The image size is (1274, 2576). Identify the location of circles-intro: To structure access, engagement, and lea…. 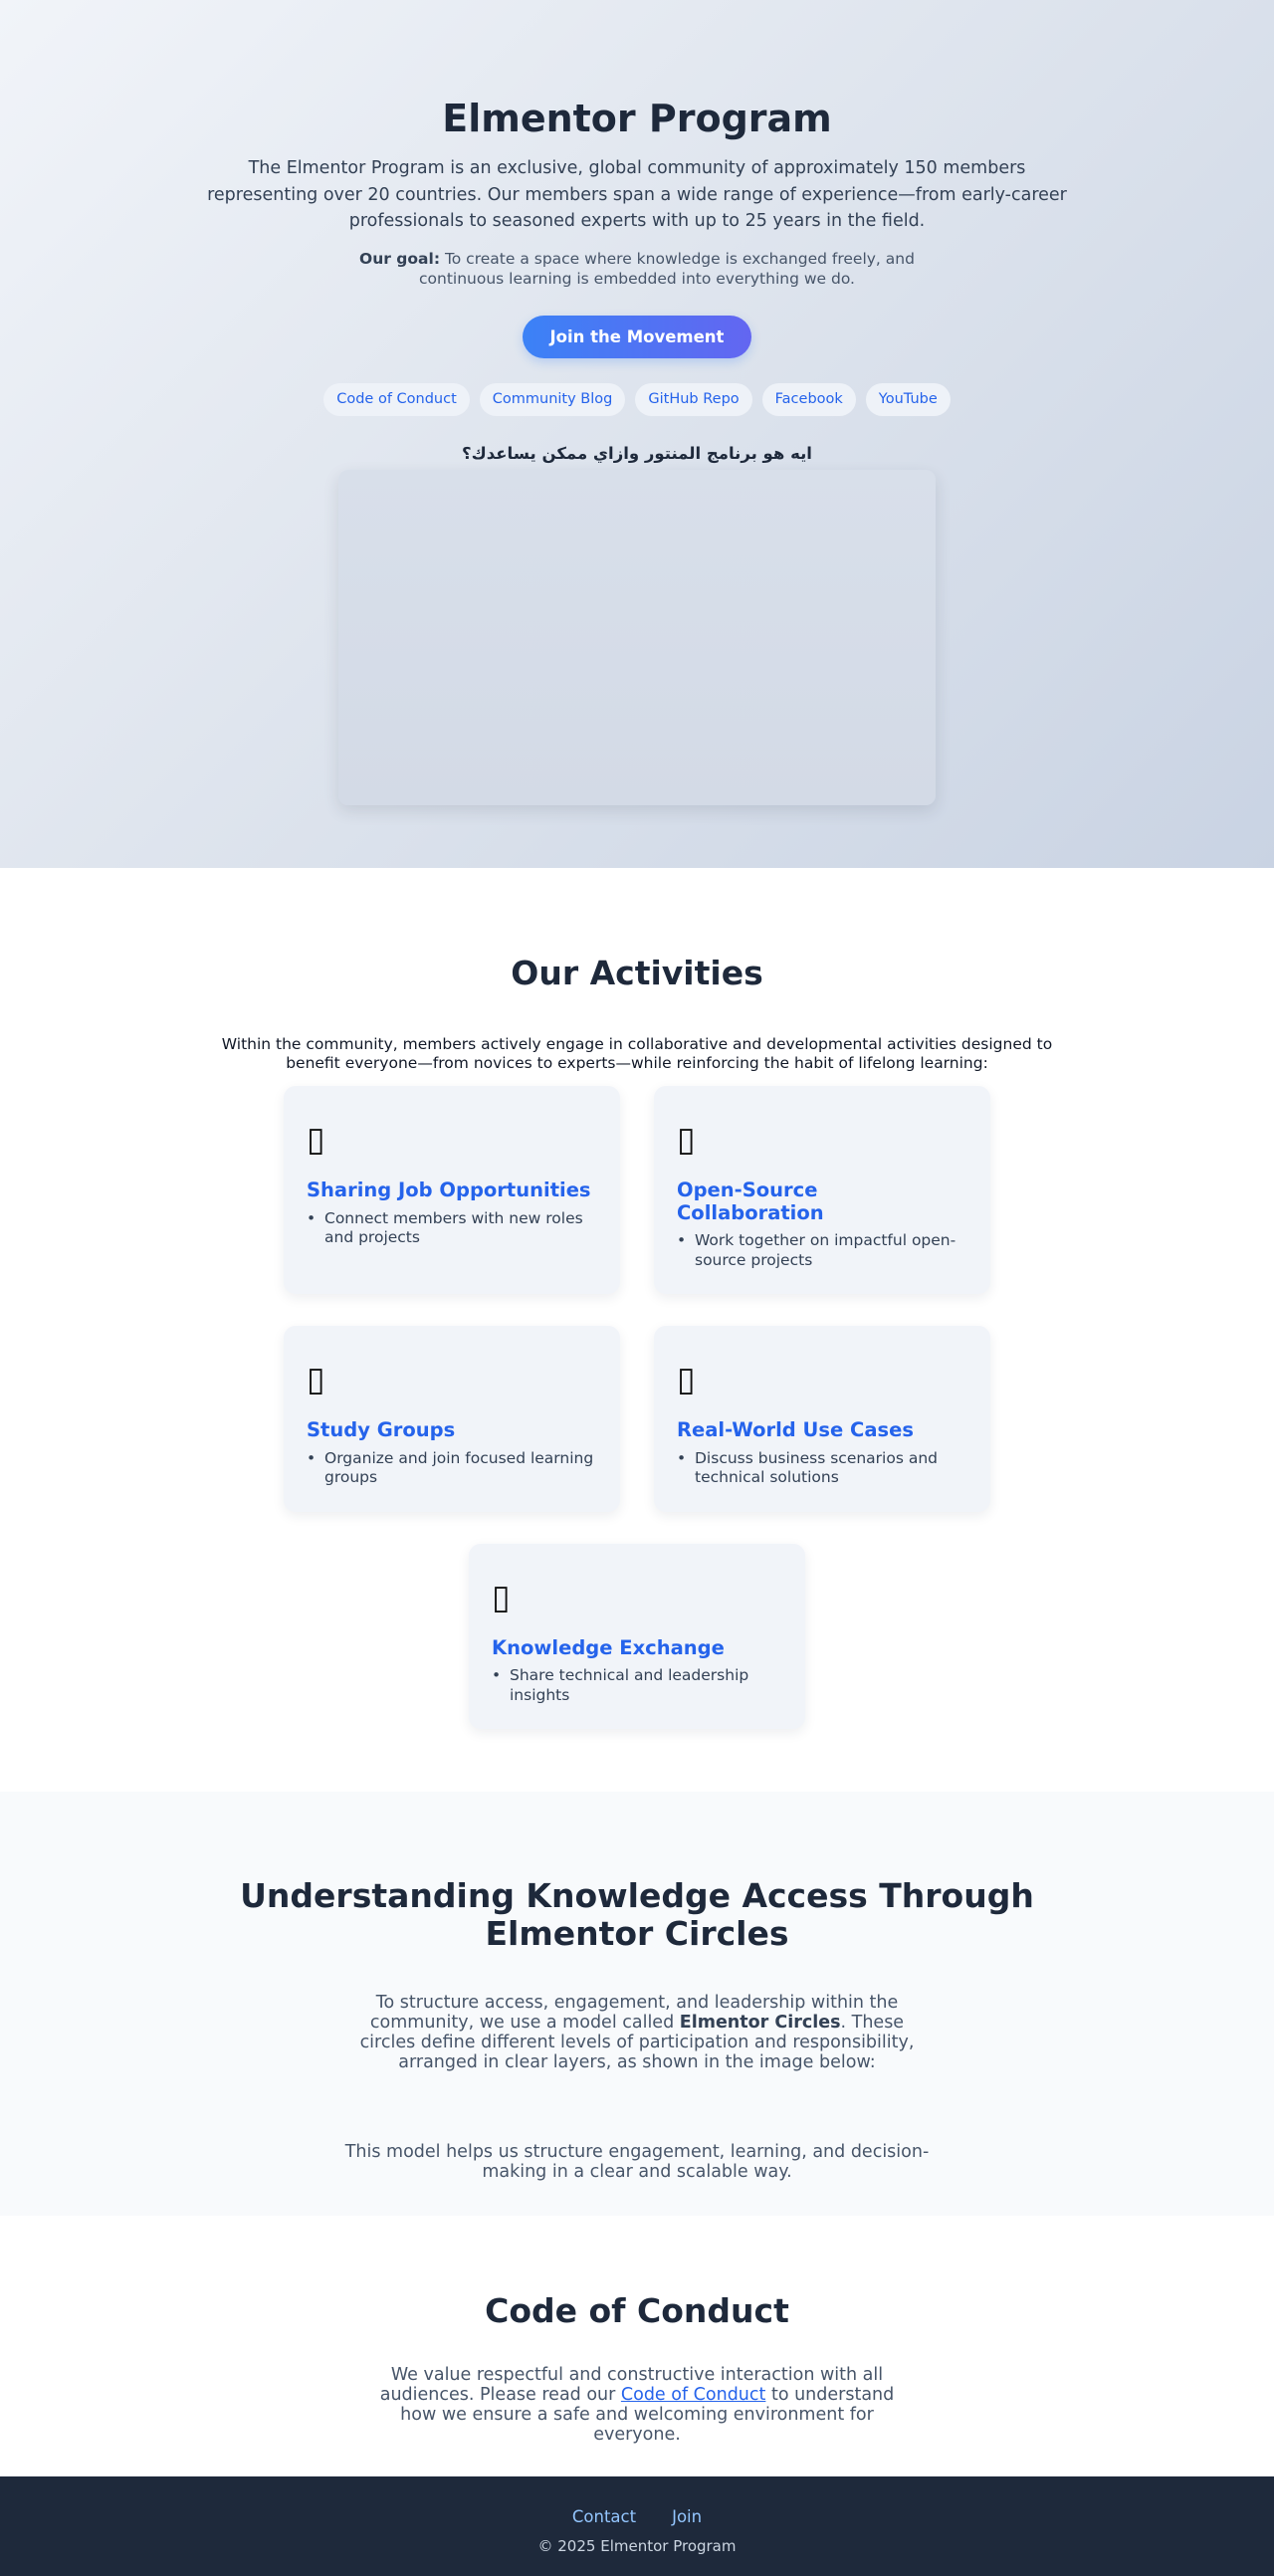
(637, 2032).